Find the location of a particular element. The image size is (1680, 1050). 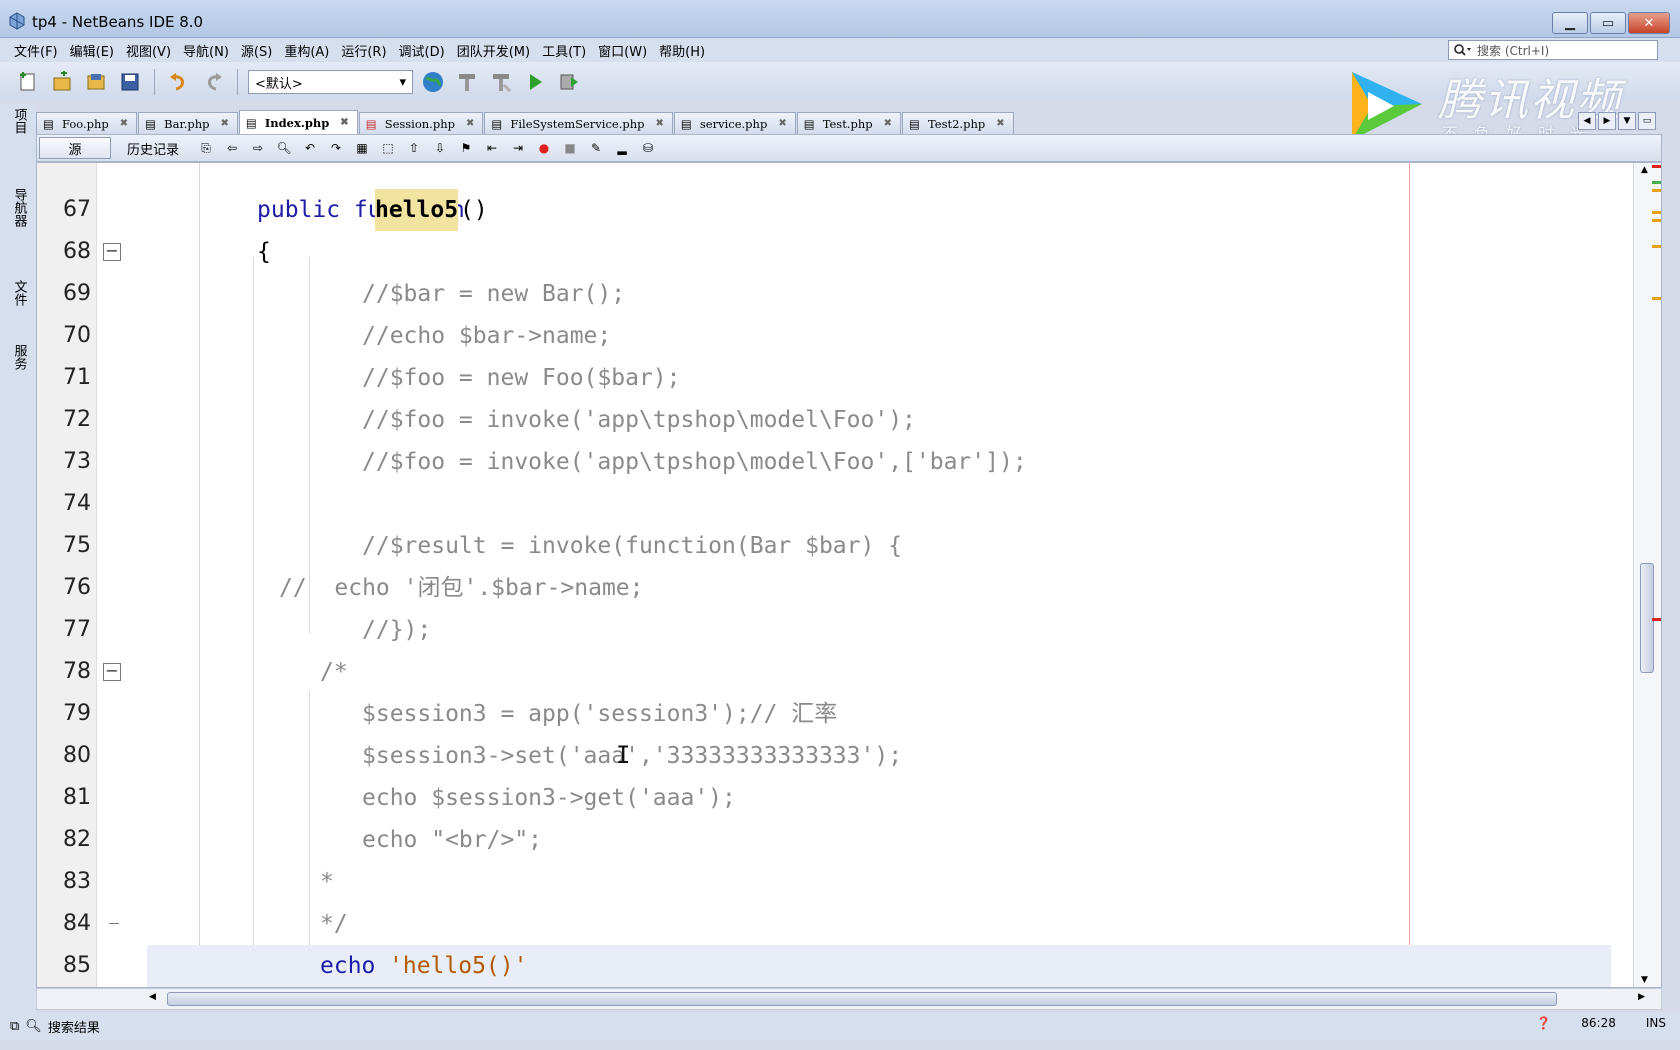

last-edit-icon: ⎘ is located at coordinates (206, 148).